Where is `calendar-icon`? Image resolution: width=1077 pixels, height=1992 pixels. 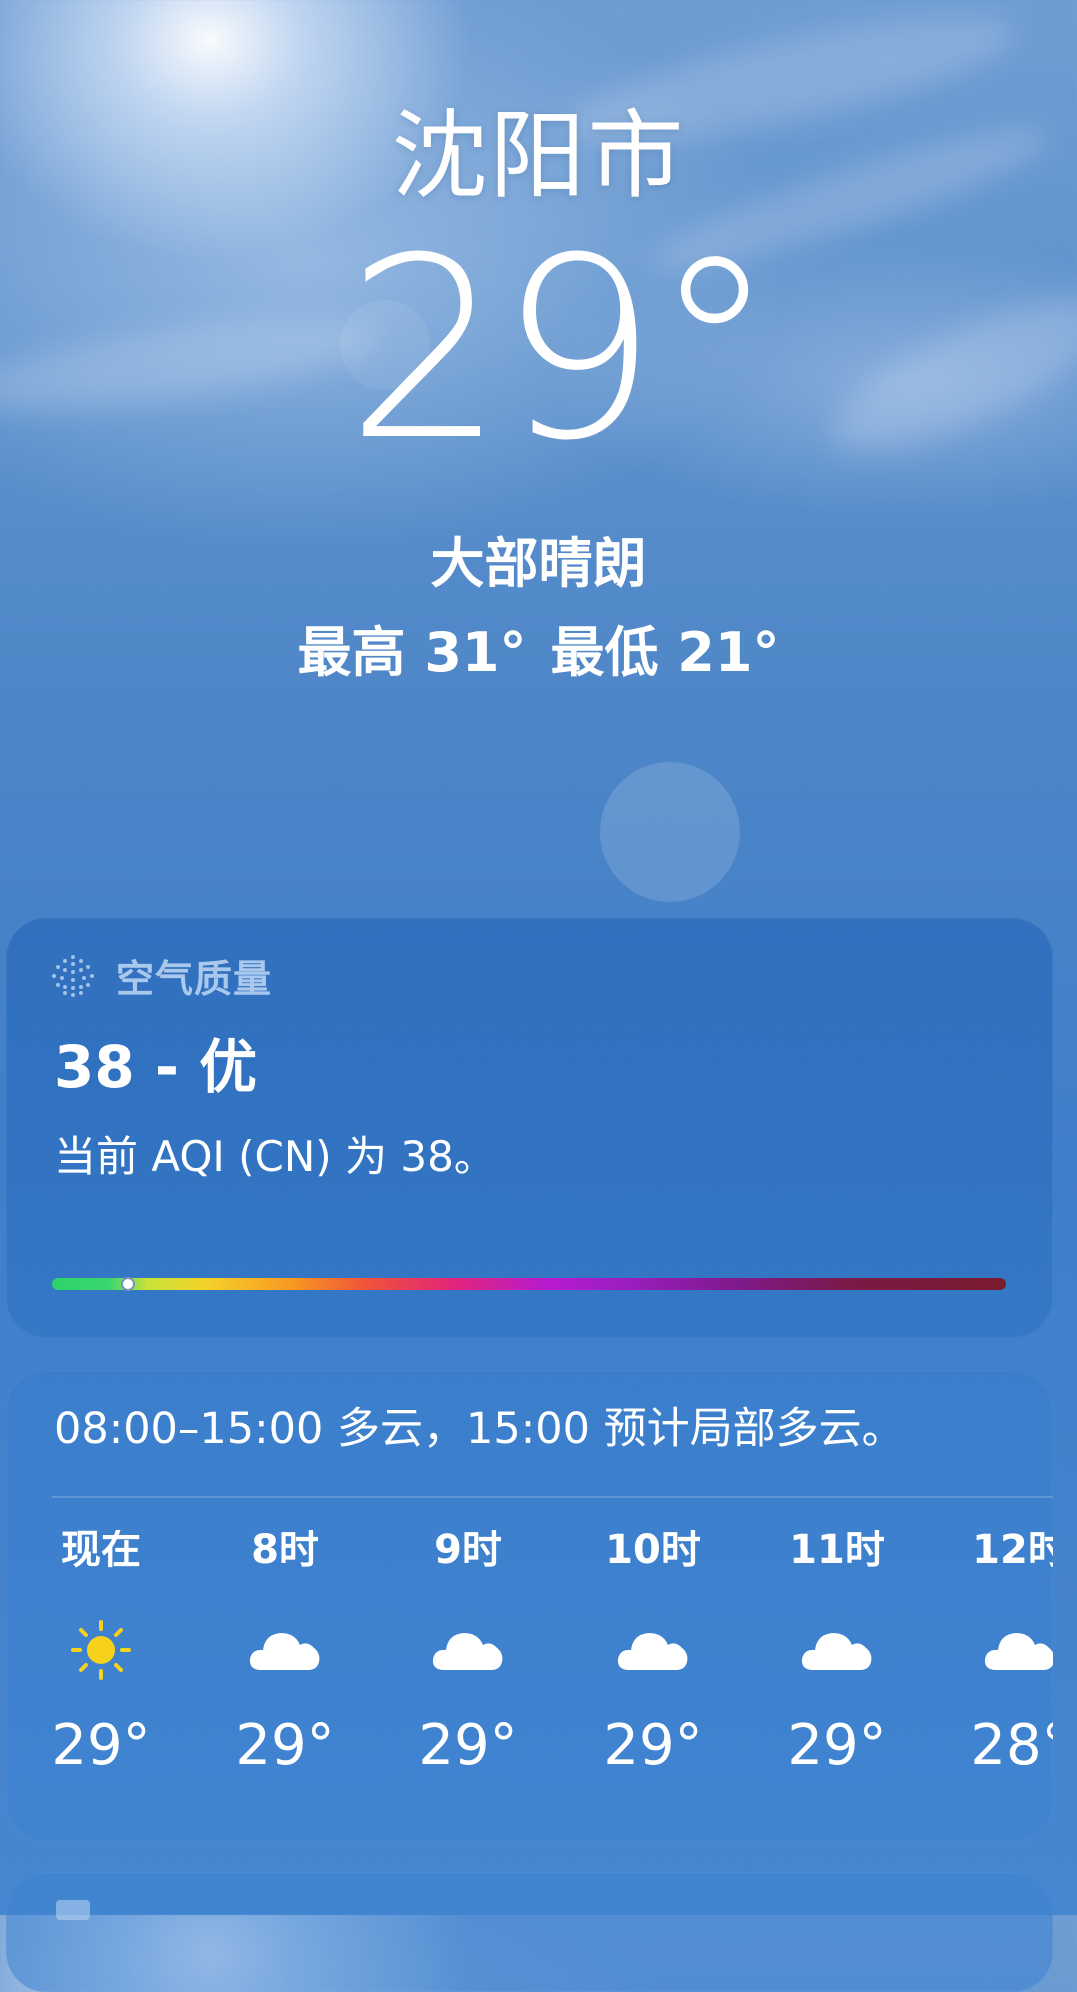
calendar-icon is located at coordinates (73, 1910).